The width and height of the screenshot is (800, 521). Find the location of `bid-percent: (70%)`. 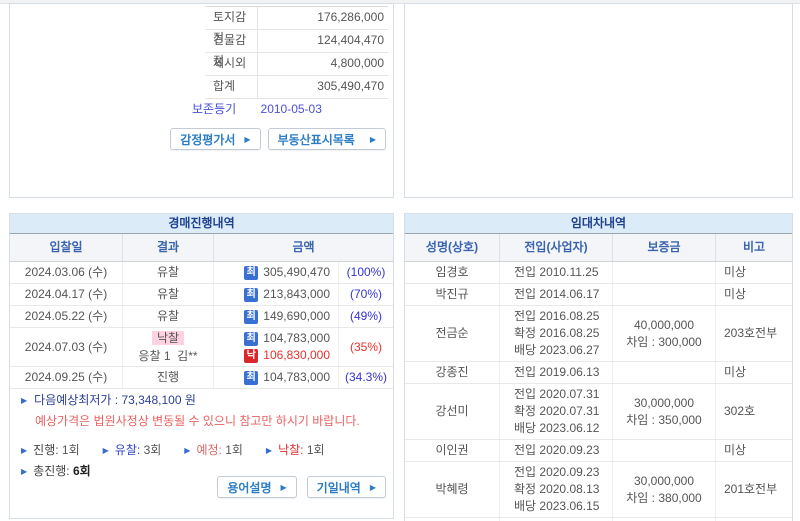

bid-percent: (70%) is located at coordinates (365, 294).